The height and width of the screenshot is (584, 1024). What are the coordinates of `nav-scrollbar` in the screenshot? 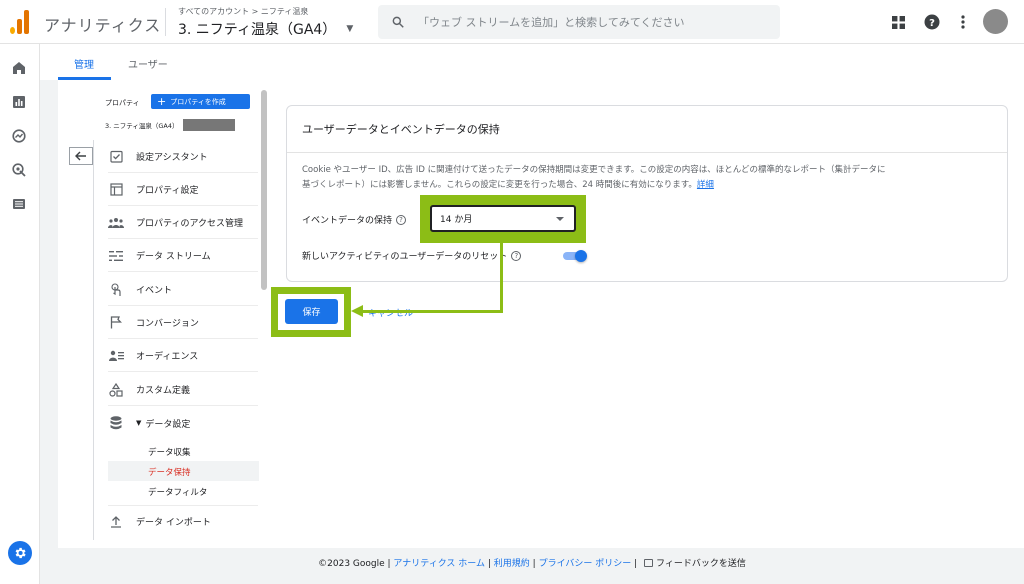 It's located at (264, 190).